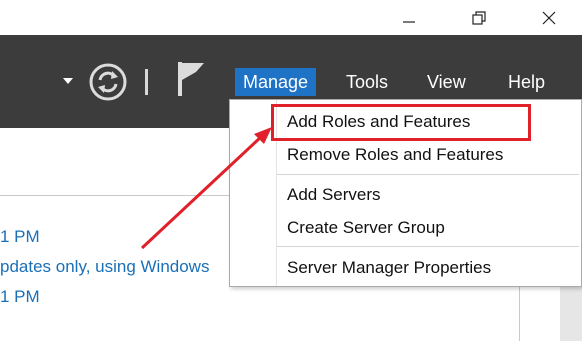  I want to click on highlight-box, so click(401, 122).